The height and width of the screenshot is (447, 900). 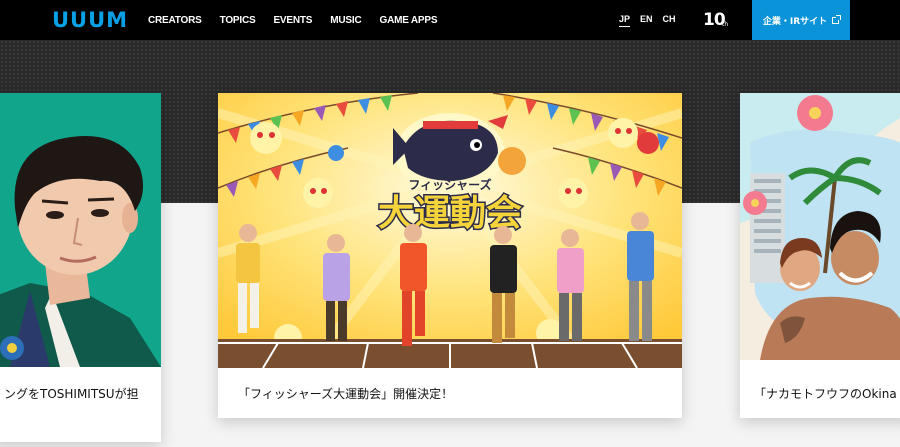 I want to click on couple-illustration, so click(x=820, y=226).